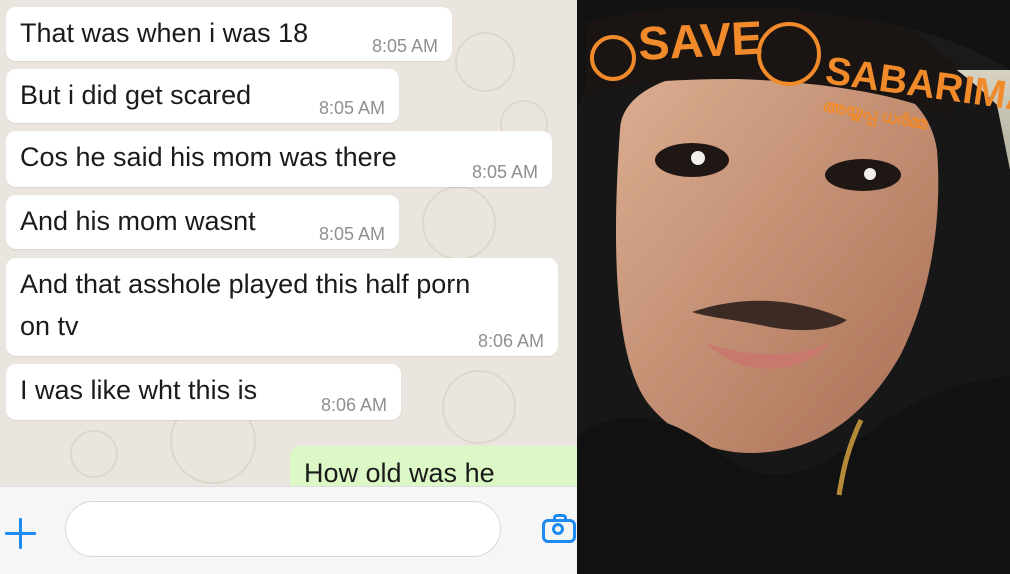 This screenshot has height=574, width=1010. I want to click on left-eye-highlight, so click(698, 158).